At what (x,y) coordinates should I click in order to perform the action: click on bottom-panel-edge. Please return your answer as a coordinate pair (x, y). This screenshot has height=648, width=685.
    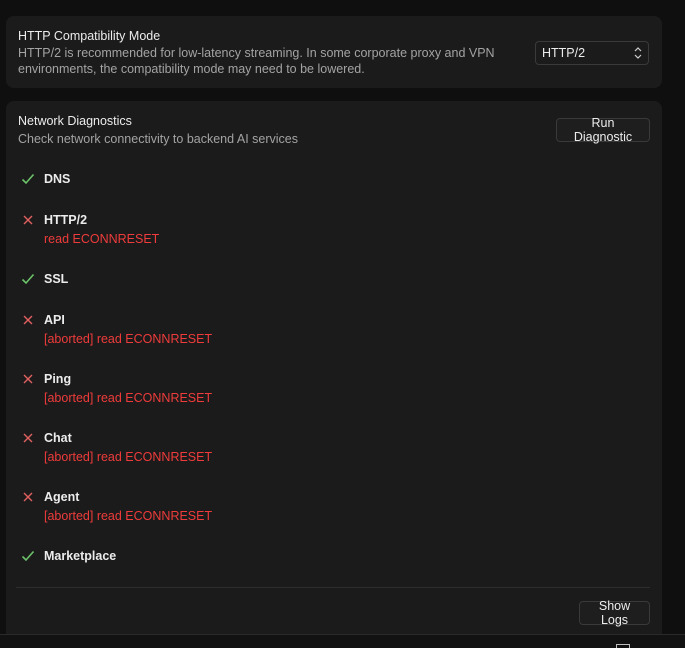
    Looking at the image, I should click on (342, 641).